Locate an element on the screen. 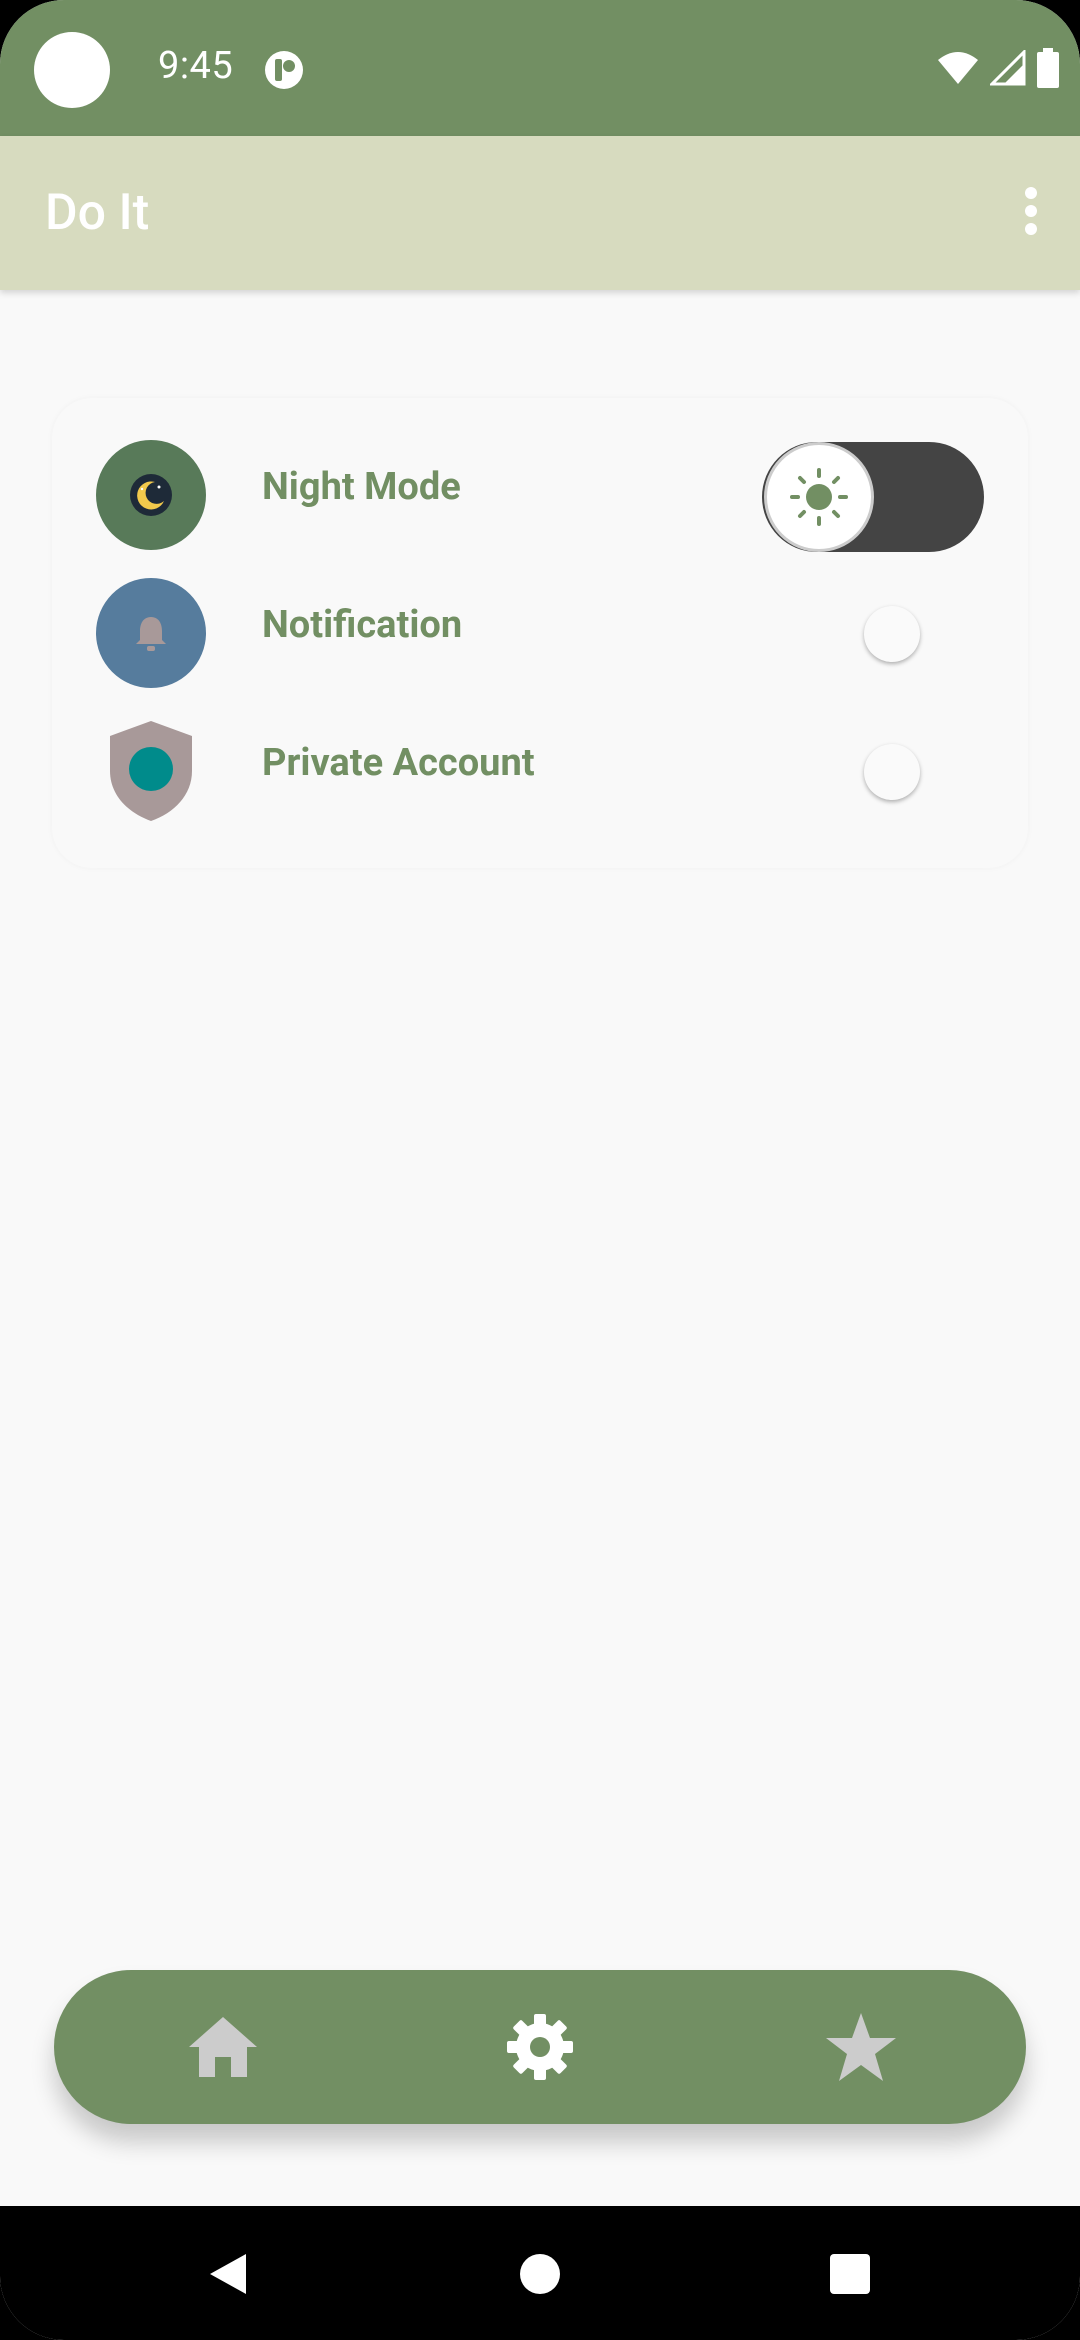 The image size is (1080, 2340). battery-icon is located at coordinates (1048, 68).